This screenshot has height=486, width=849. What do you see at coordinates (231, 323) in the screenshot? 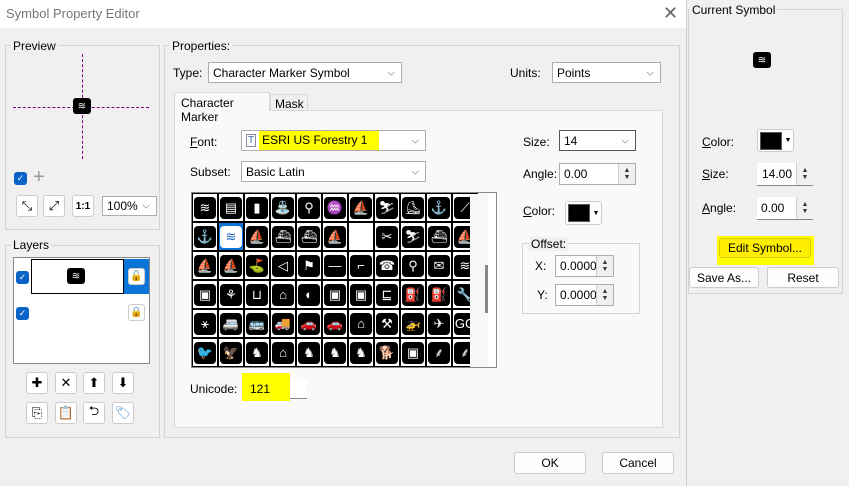
I see `glyph-cell: 🚐` at bounding box center [231, 323].